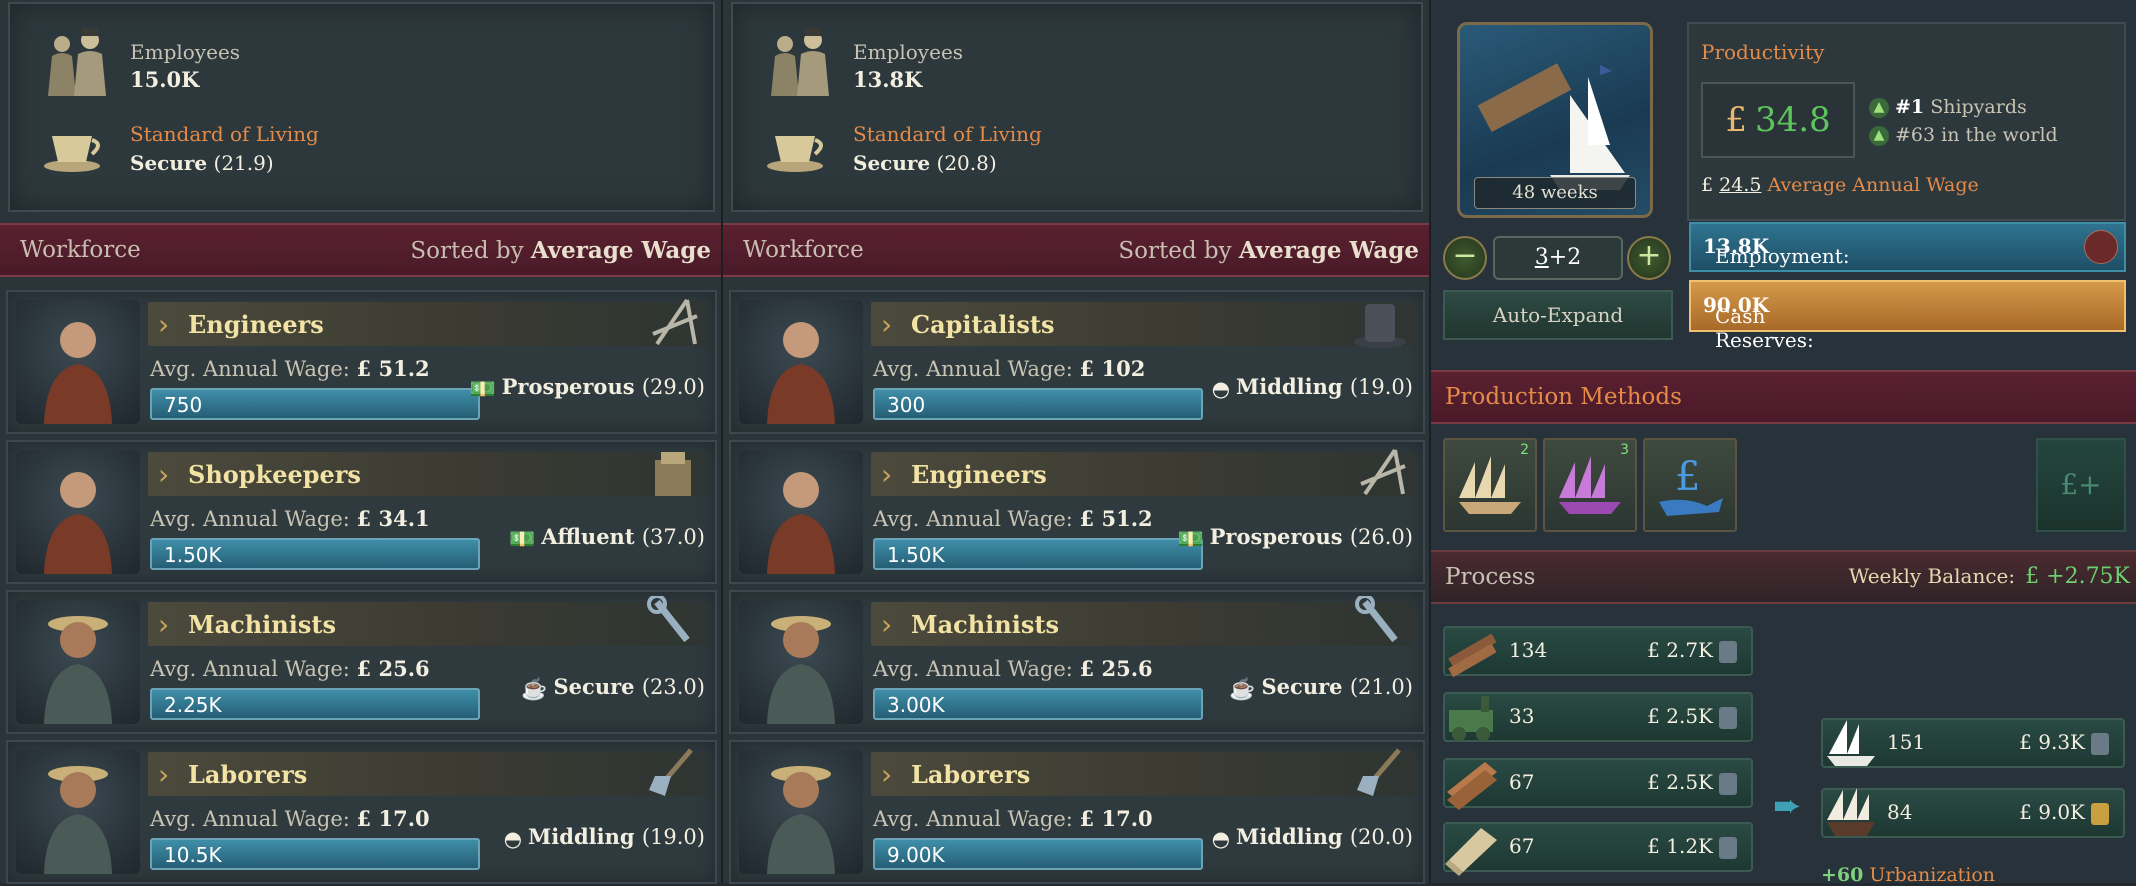  Describe the element at coordinates (1143, 325) in the screenshot. I see `pop-name-bar: › Capitalists` at that location.